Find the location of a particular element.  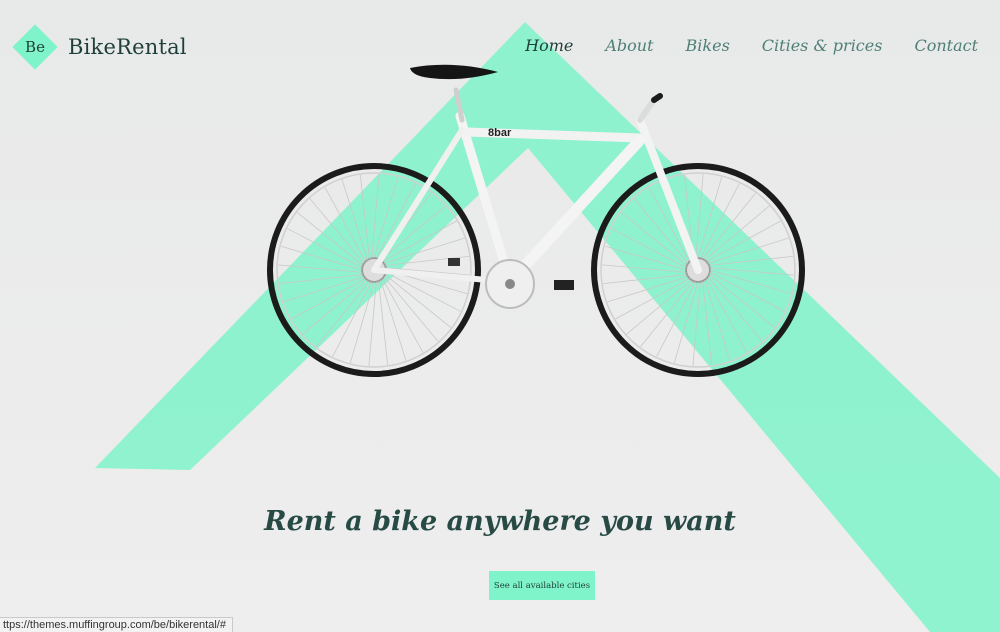

see-all-cities-button: See all available cities is located at coordinates (542, 585).